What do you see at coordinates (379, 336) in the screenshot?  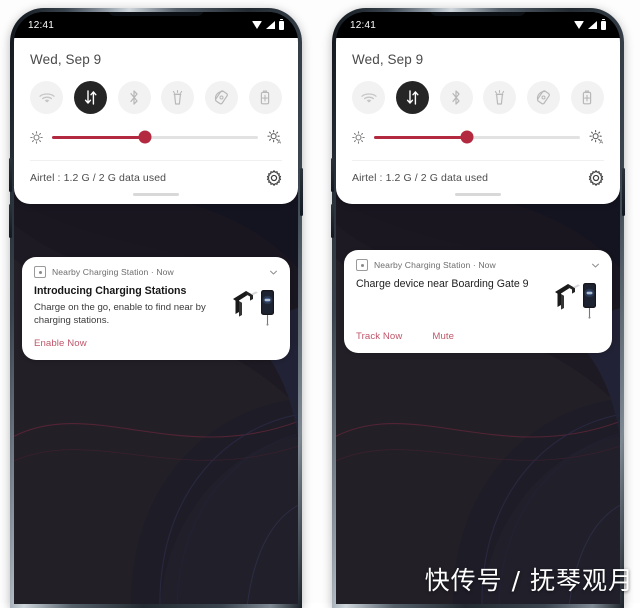 I see `track-now-button: Track Now` at bounding box center [379, 336].